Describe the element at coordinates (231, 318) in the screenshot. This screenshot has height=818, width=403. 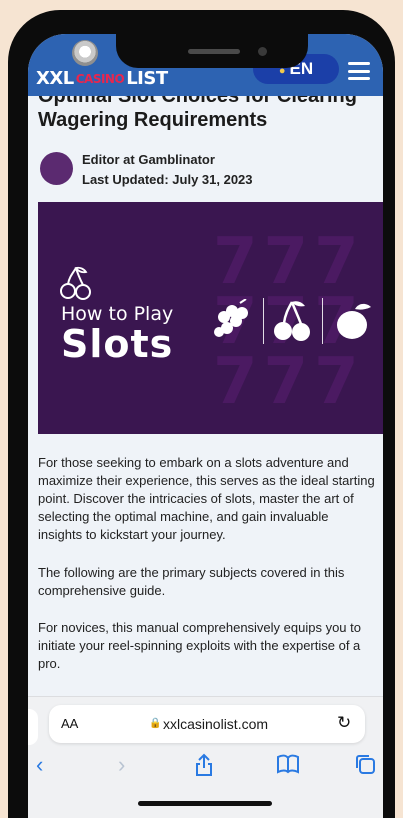
I see `grapes-icon` at that location.